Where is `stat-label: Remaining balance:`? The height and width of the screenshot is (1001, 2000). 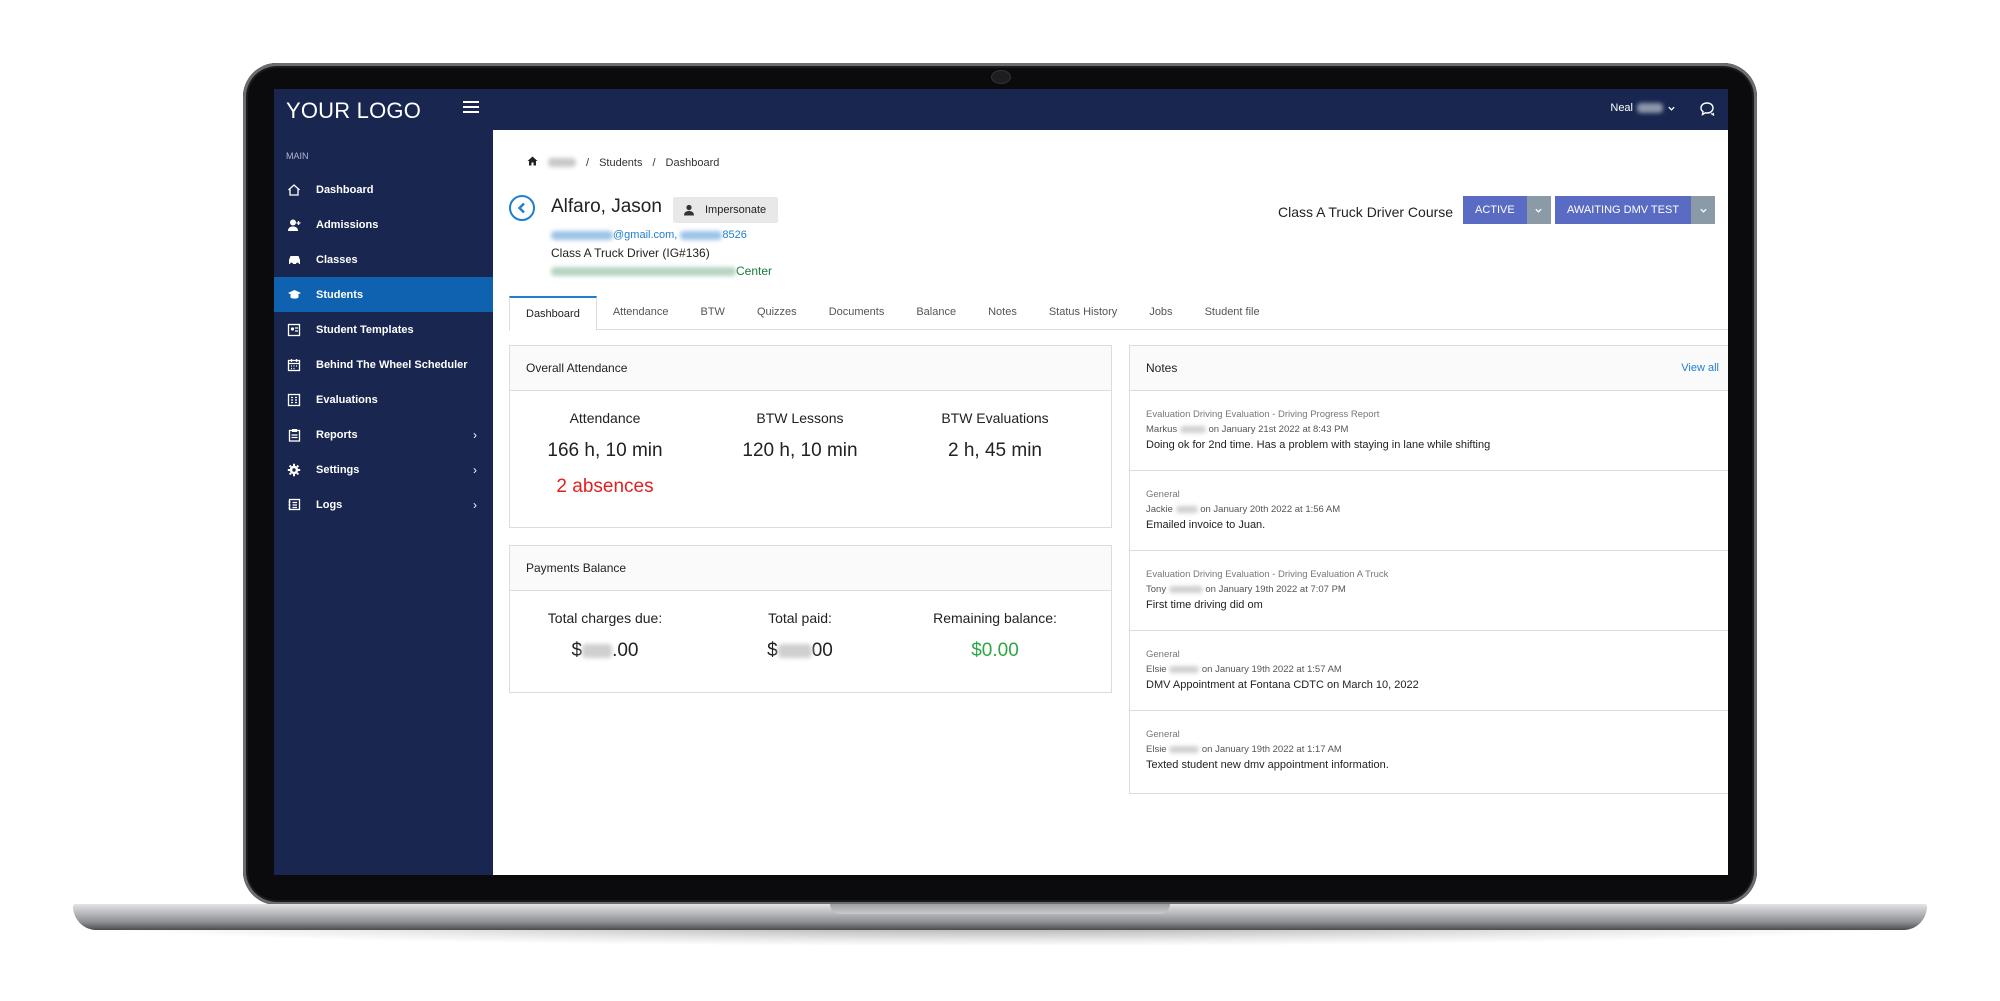
stat-label: Remaining balance: is located at coordinates (995, 618).